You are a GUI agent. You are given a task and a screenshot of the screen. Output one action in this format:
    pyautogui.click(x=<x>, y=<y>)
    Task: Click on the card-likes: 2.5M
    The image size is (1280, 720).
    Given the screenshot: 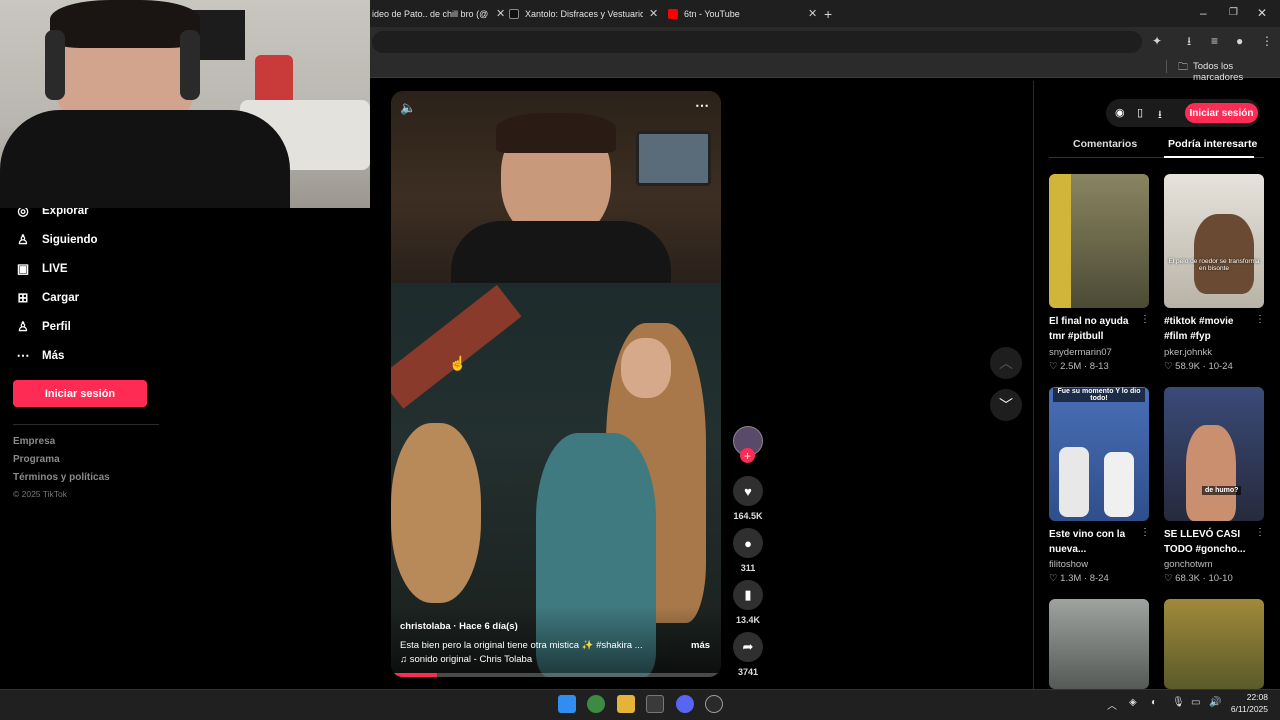 What is the action you would take?
    pyautogui.click(x=1071, y=366)
    